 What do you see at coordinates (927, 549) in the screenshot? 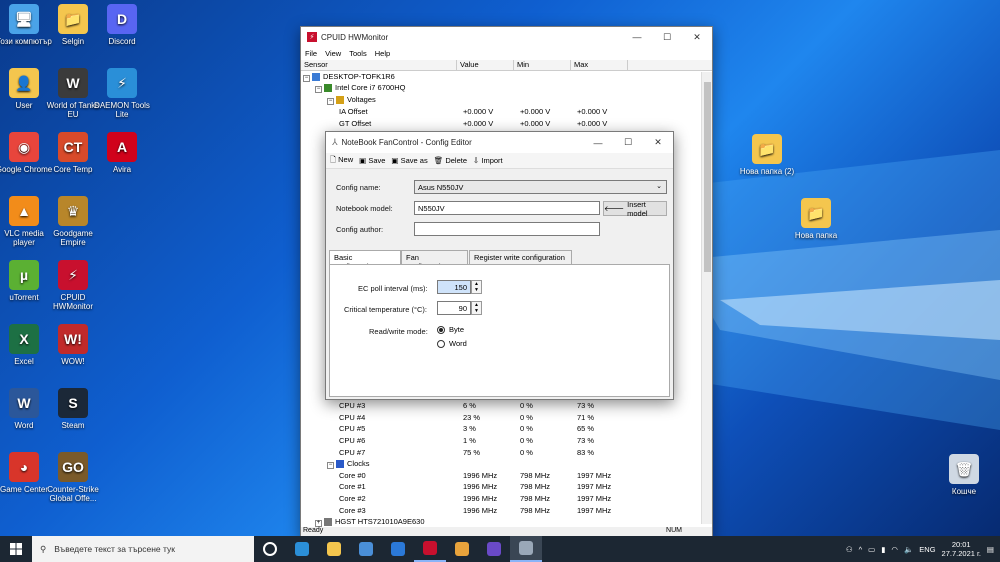
I see `language-indicator: ENG` at bounding box center [927, 549].